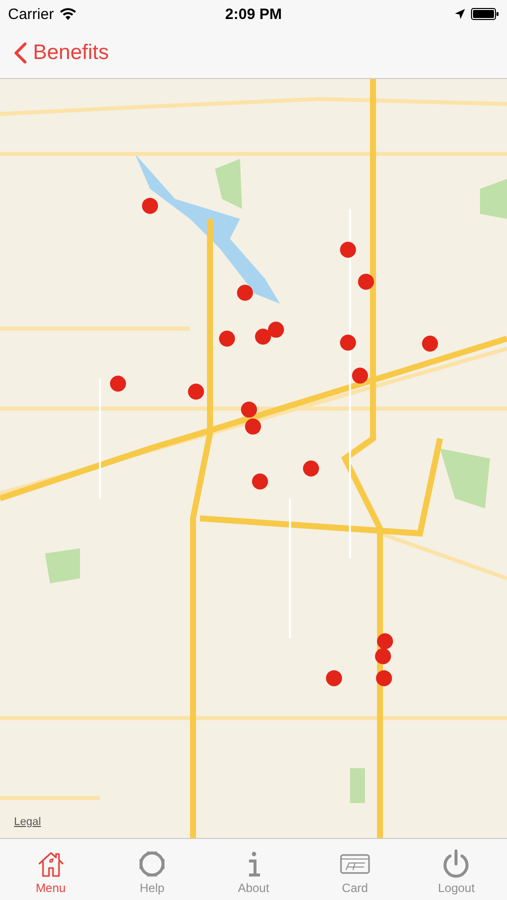 This screenshot has width=507, height=900. I want to click on tab-item: Card, so click(355, 869).